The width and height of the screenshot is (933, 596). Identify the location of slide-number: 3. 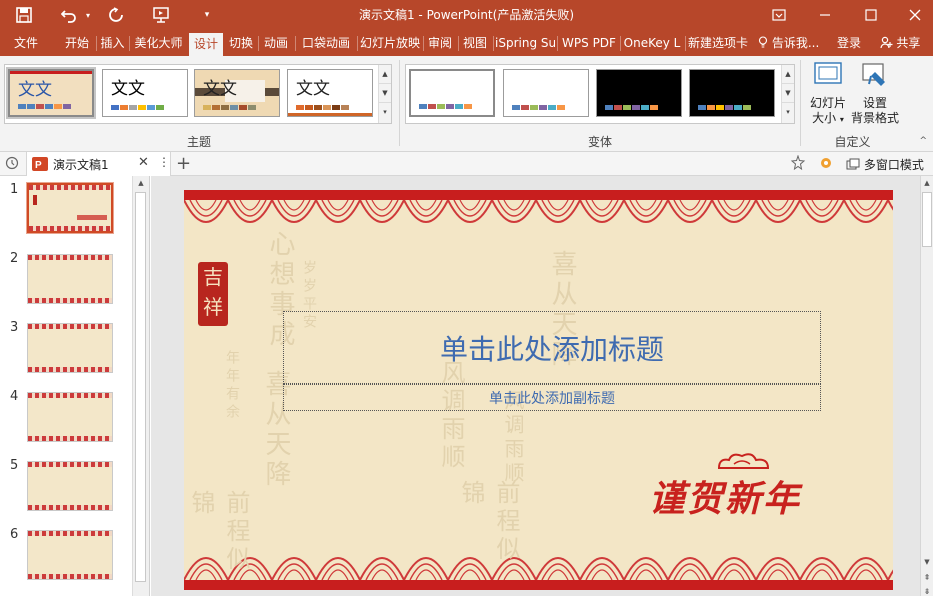
(14, 327).